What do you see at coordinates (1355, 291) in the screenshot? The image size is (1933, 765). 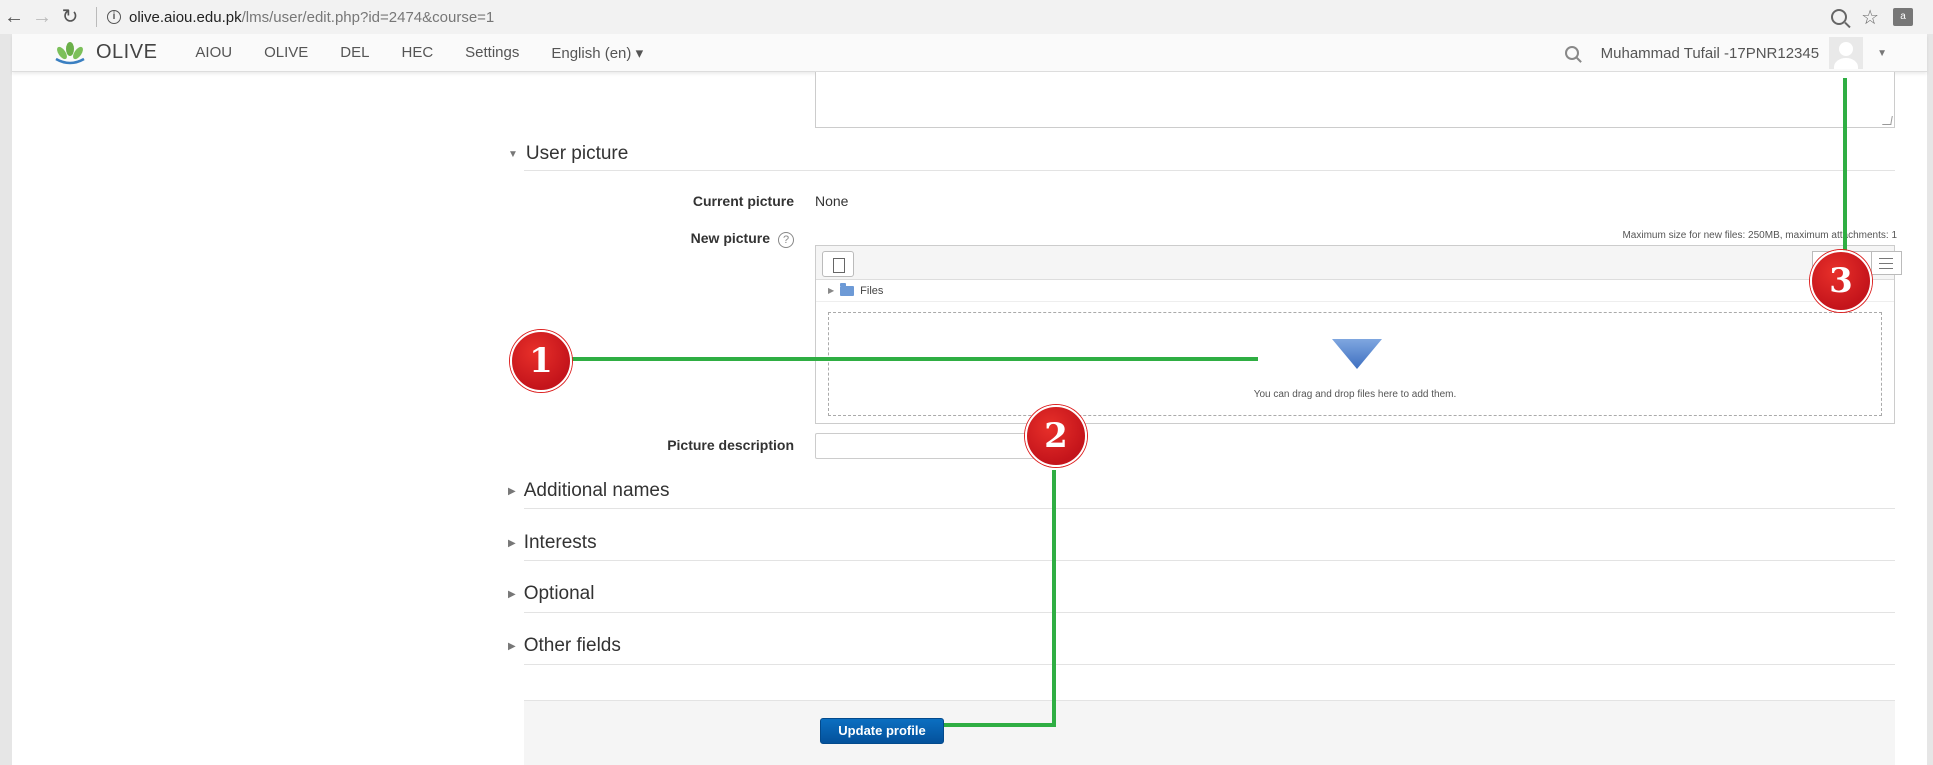 I see `file-path-bar: ▶ Files` at bounding box center [1355, 291].